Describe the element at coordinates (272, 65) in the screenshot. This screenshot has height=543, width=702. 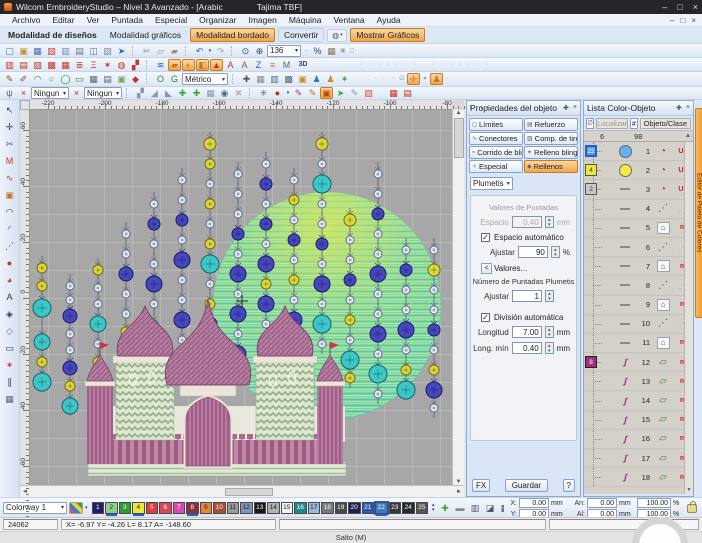
I see `lines-icon: ≡` at that location.